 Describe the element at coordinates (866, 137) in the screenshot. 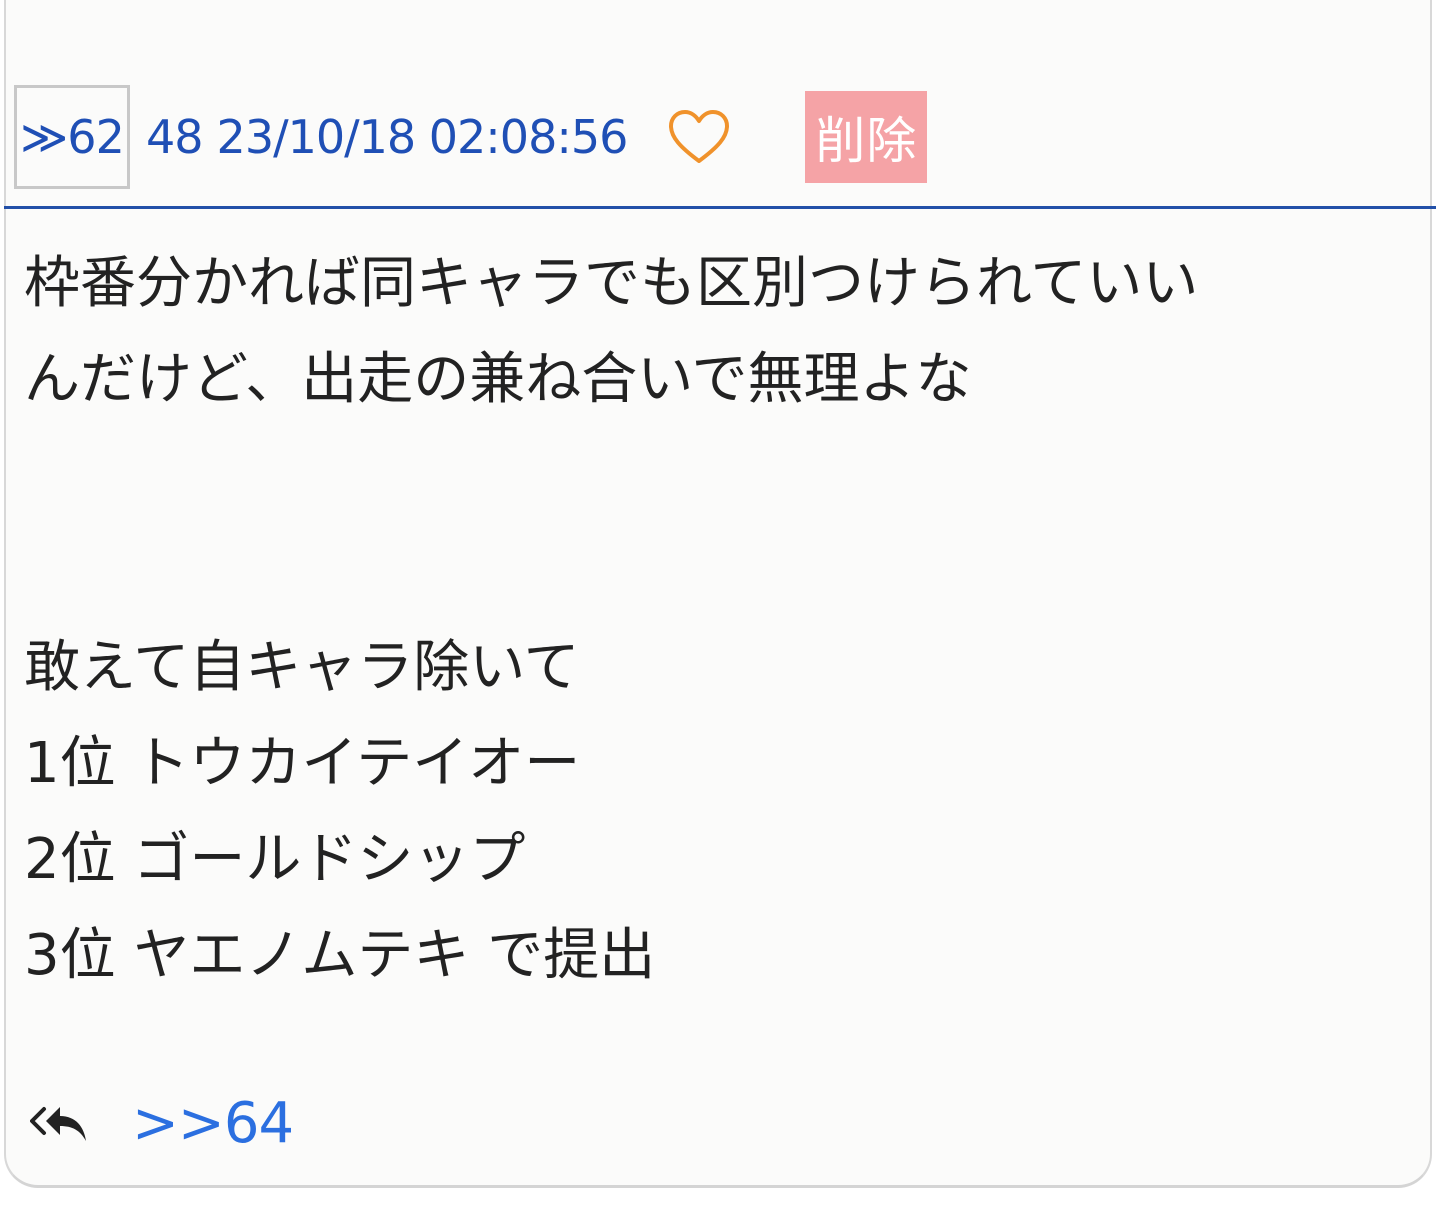

I see `delete-button: 削除` at that location.